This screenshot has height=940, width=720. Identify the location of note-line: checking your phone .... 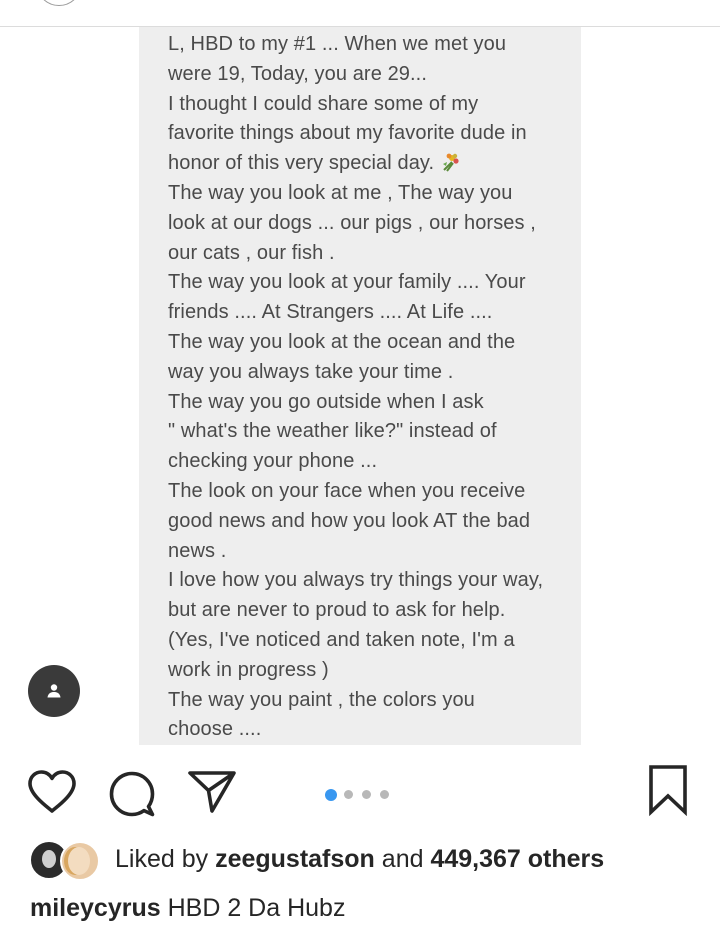
(373, 462).